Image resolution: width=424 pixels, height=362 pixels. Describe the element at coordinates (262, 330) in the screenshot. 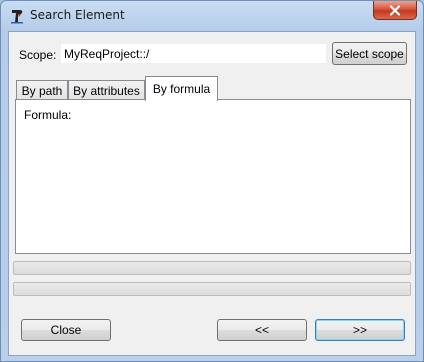

I see `previous-button: <<` at that location.